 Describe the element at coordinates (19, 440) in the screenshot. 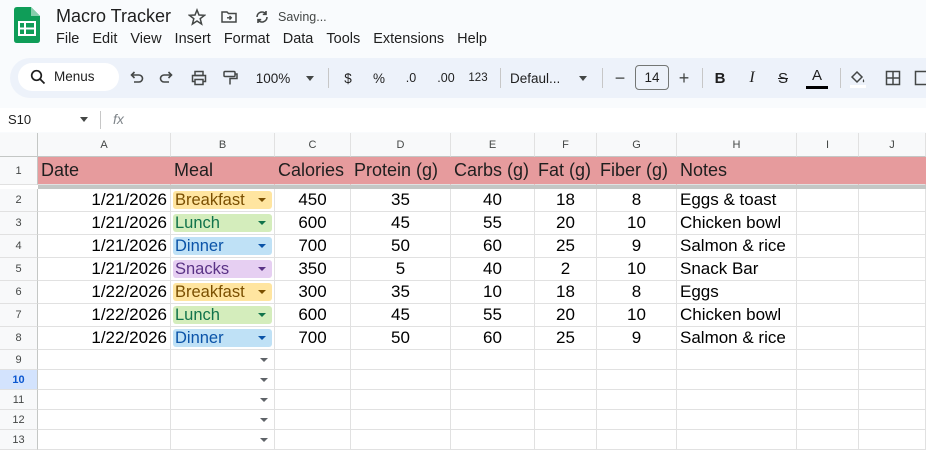

I see `row-header-13: 13` at that location.